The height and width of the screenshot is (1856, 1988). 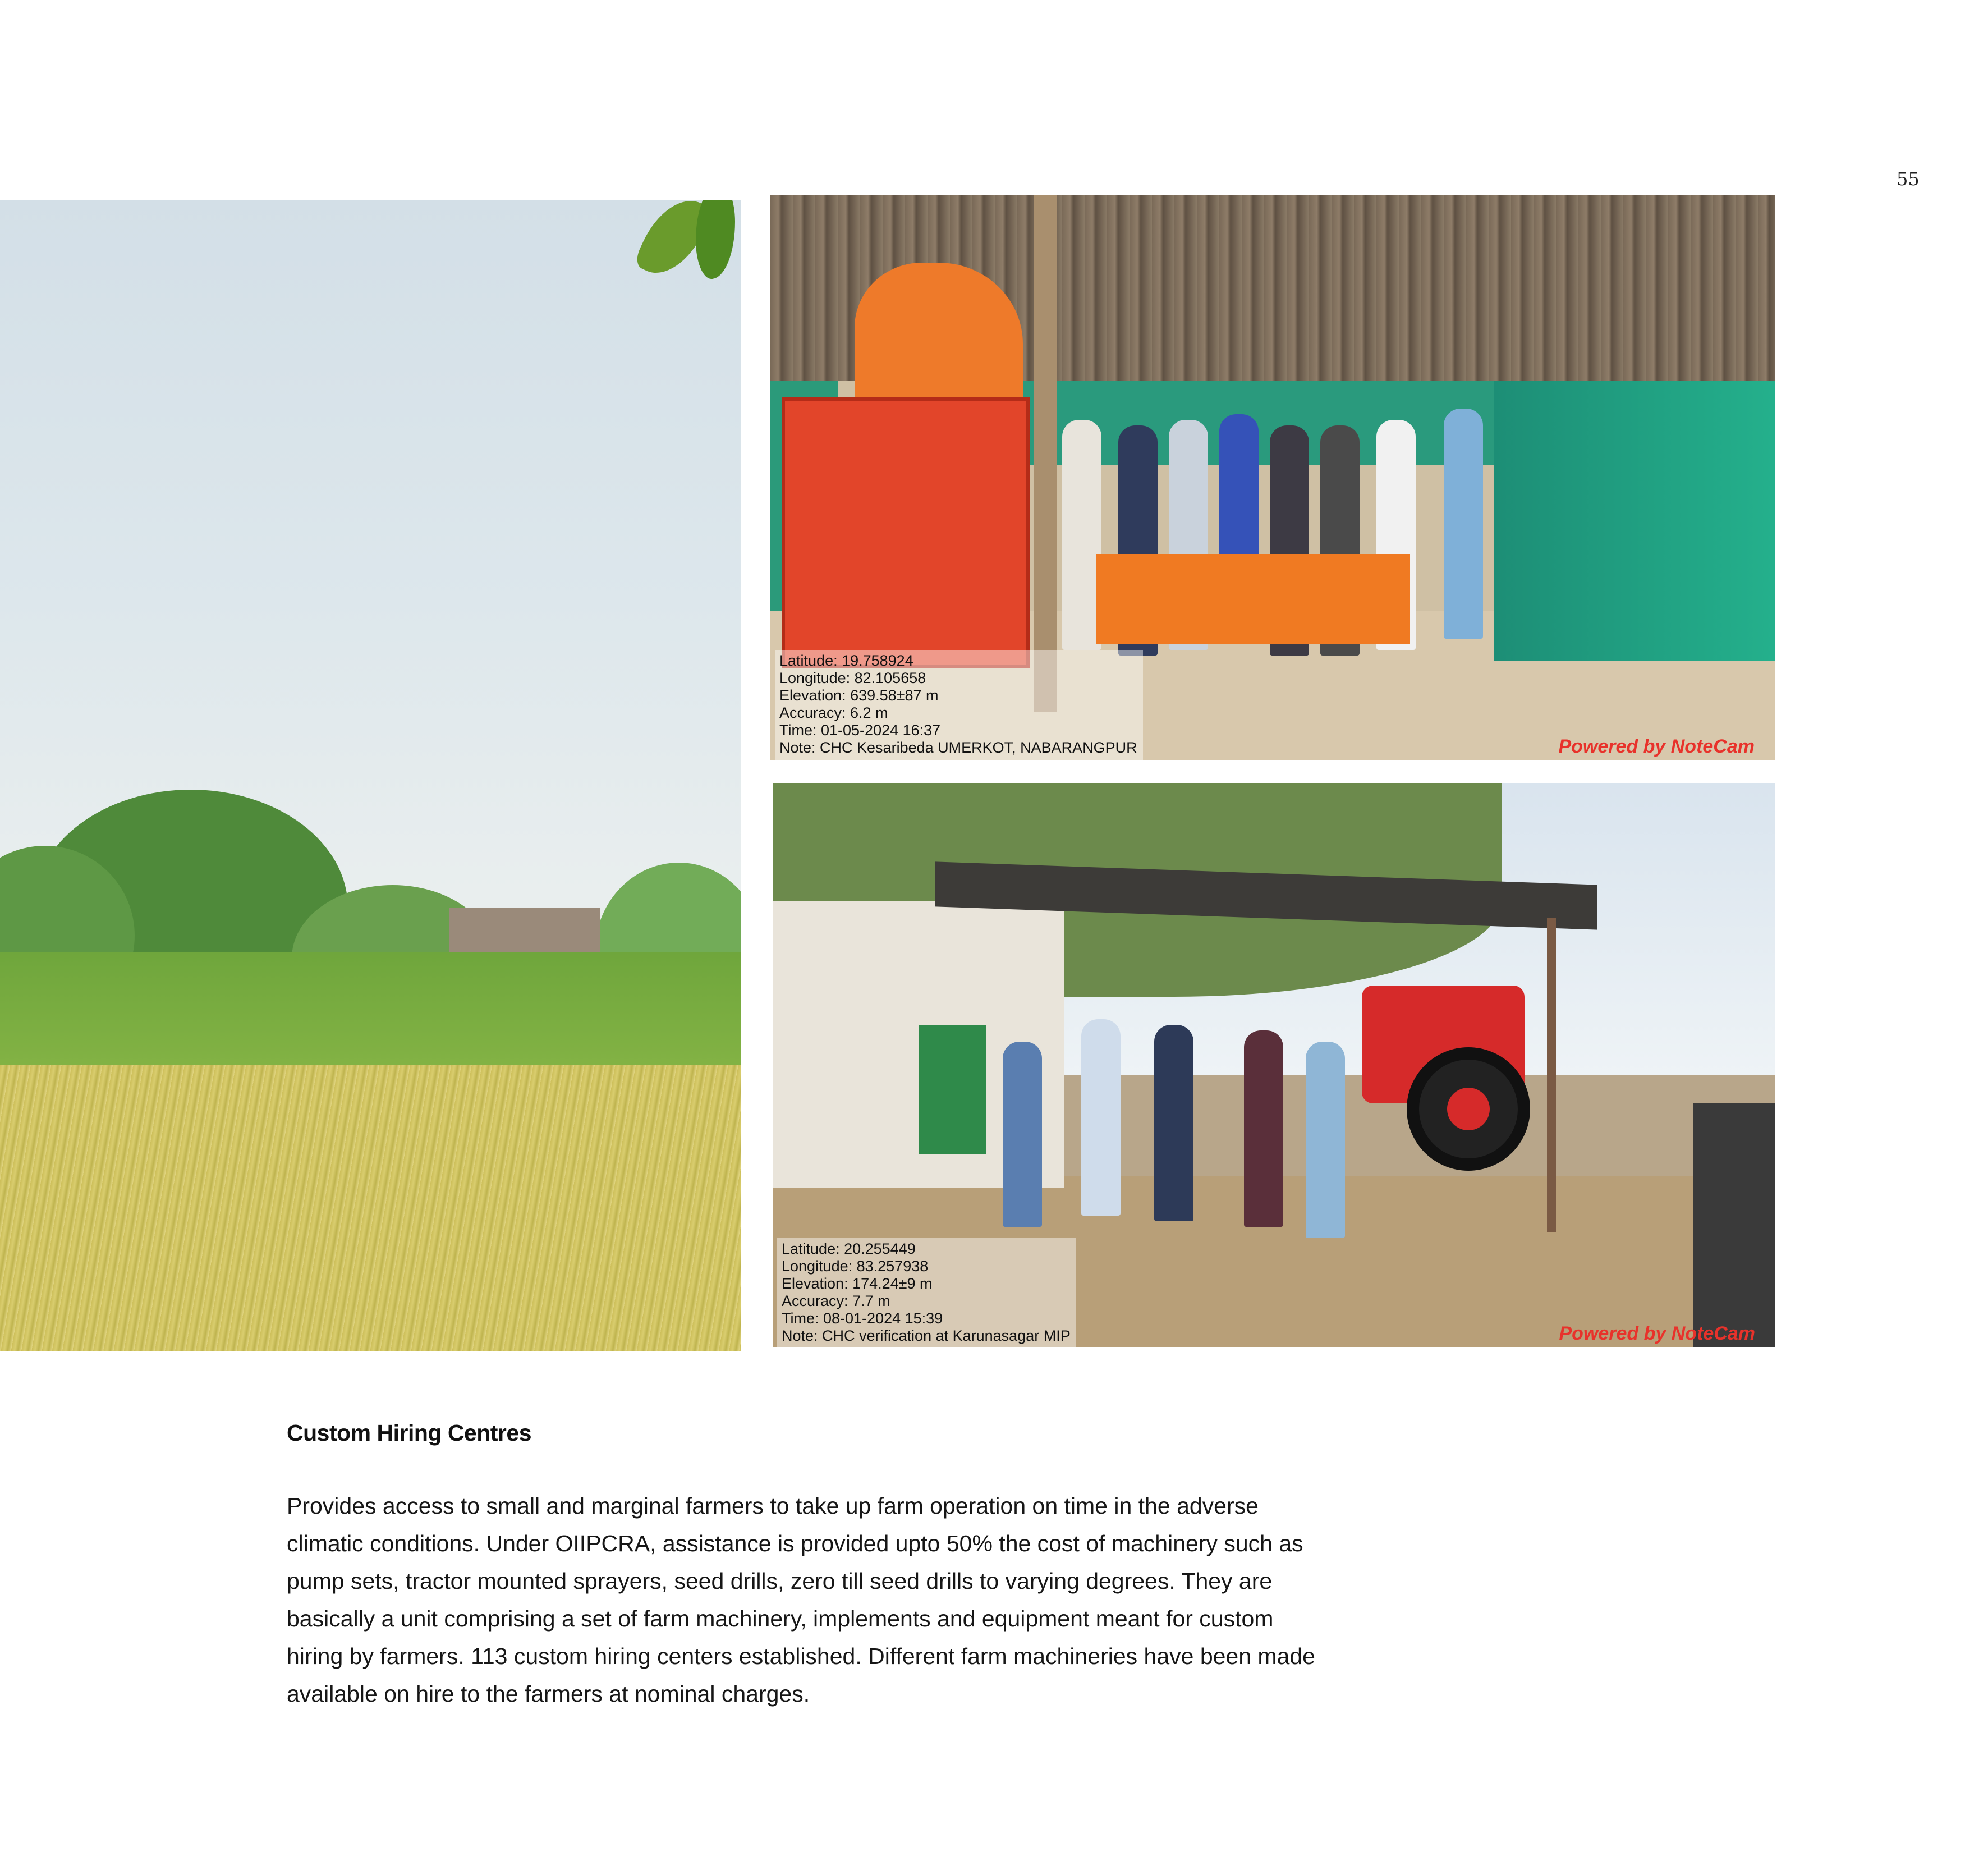 I want to click on stamp-line: Time: 01-05-2024 16:37, so click(x=860, y=730).